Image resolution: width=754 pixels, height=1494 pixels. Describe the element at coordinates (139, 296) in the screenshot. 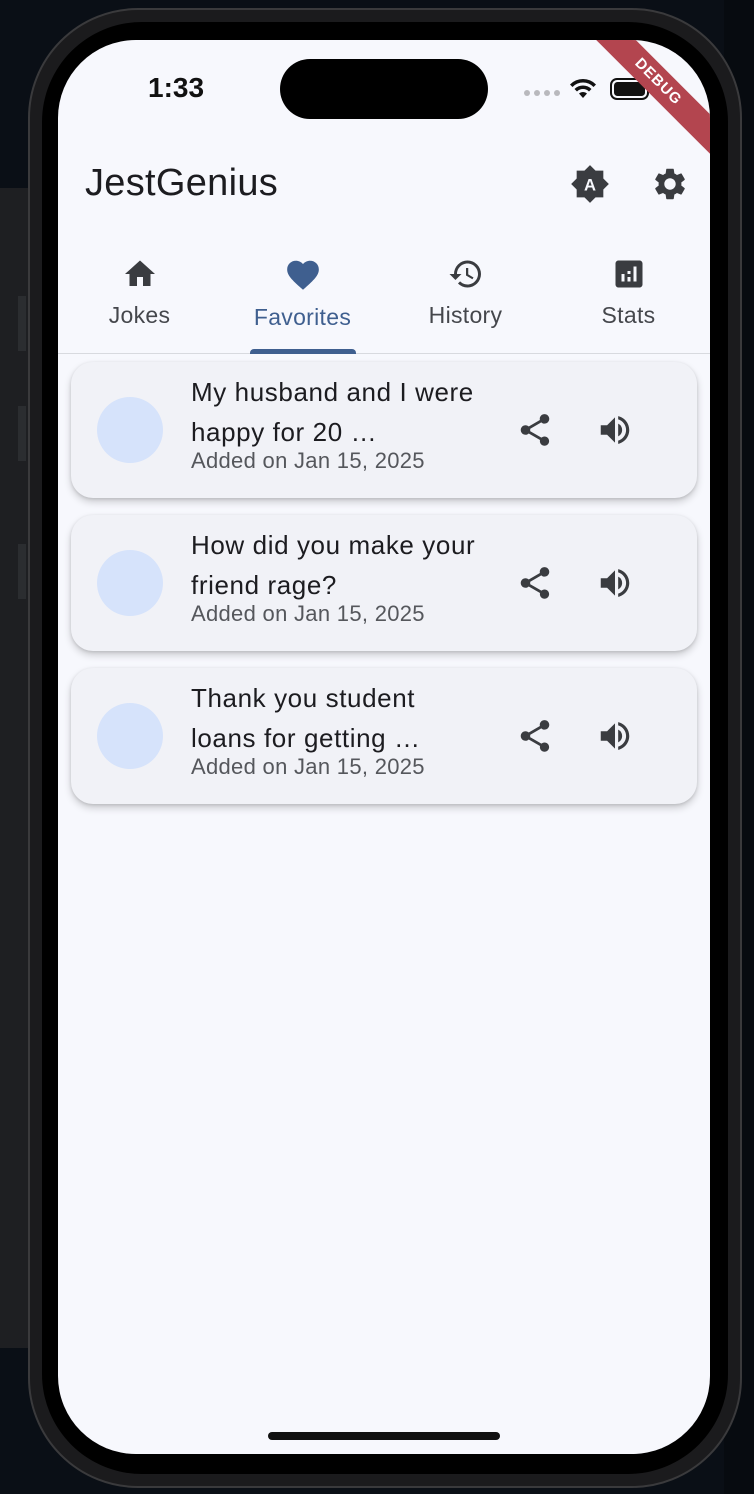

I see `tab-jokes: Jokes` at that location.